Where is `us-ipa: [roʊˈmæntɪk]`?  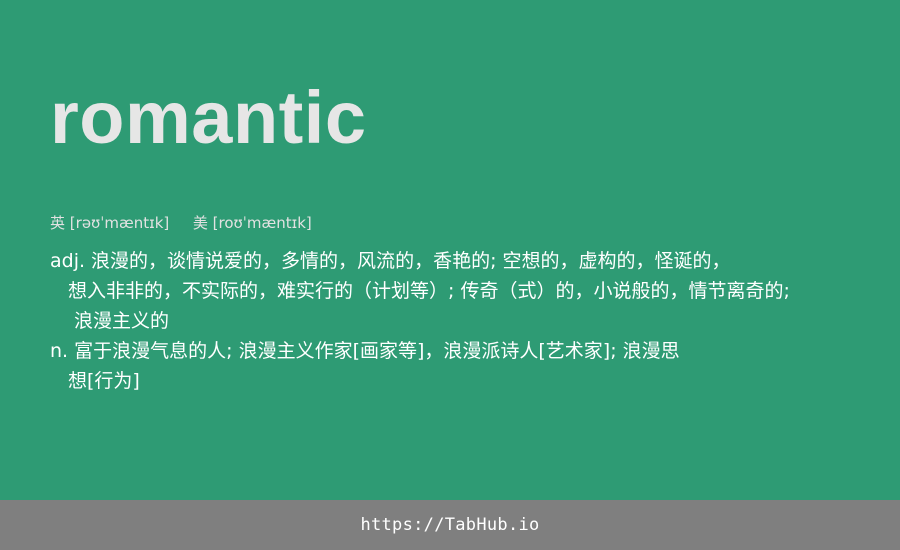 us-ipa: [roʊˈmæntɪk] is located at coordinates (262, 223).